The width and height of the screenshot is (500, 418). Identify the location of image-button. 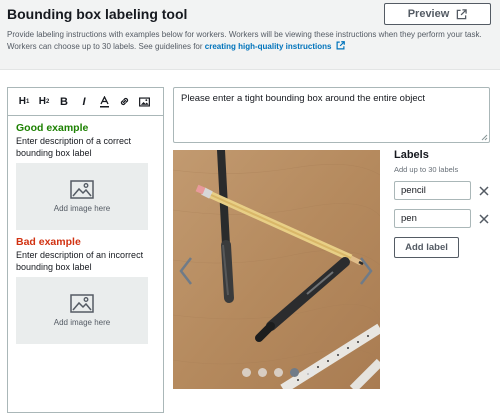
(144, 102).